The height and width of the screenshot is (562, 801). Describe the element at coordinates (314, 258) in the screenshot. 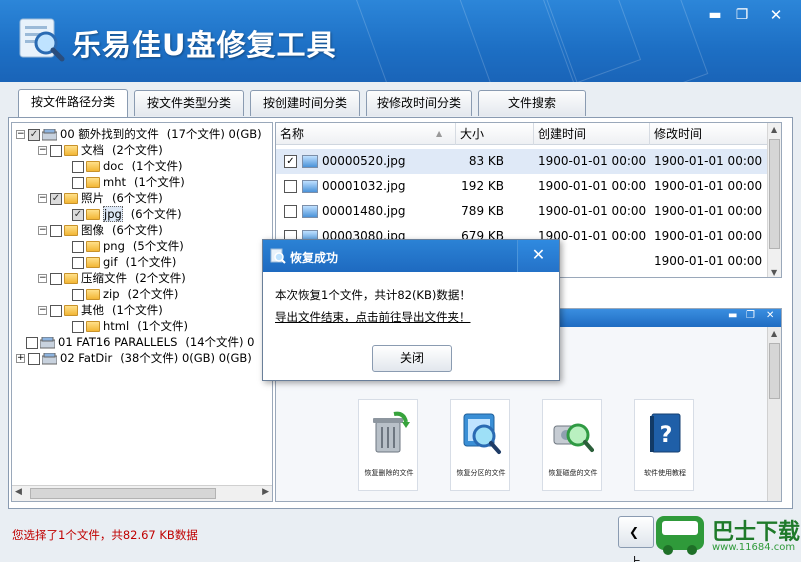

I see `dialog-title: 恢复成功` at that location.